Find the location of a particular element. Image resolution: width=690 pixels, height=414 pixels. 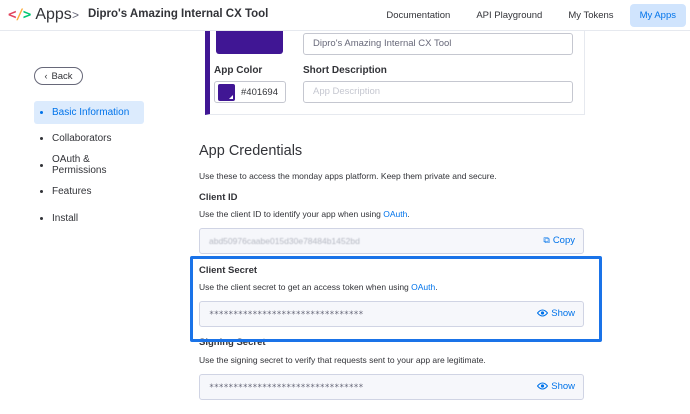

client-secret-label: Client Secret is located at coordinates (228, 270).